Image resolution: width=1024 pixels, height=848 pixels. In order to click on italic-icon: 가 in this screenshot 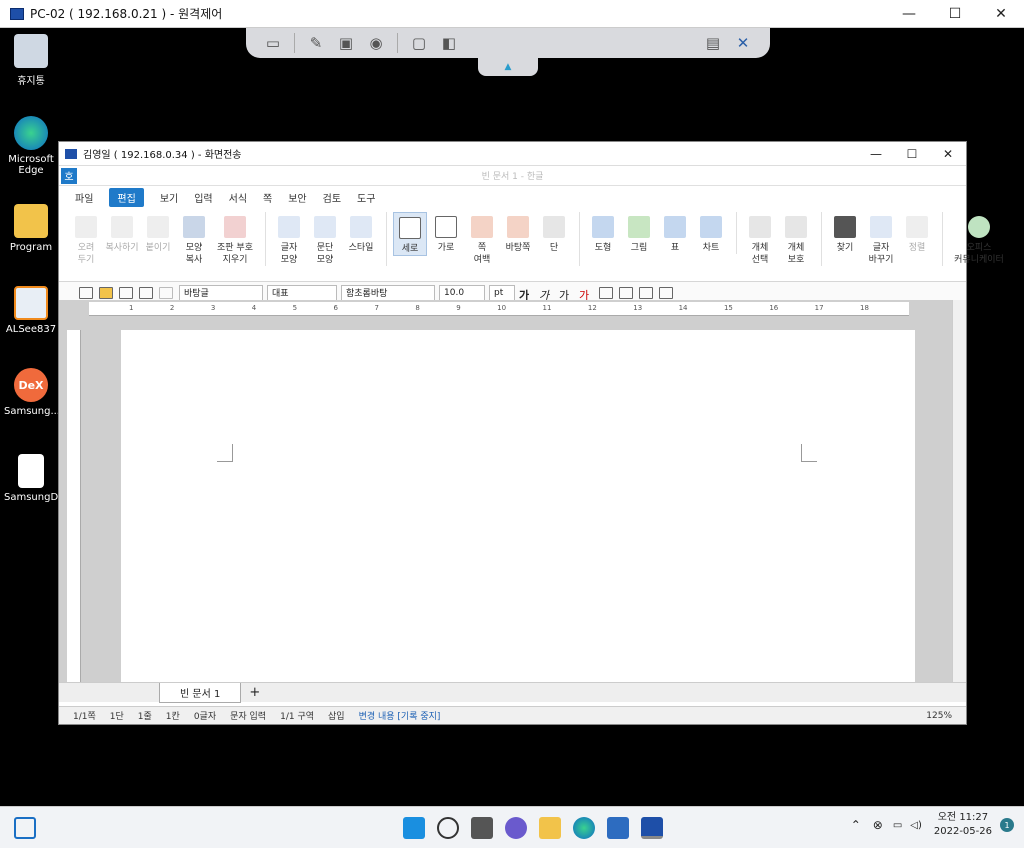, I will do `click(546, 294)`.